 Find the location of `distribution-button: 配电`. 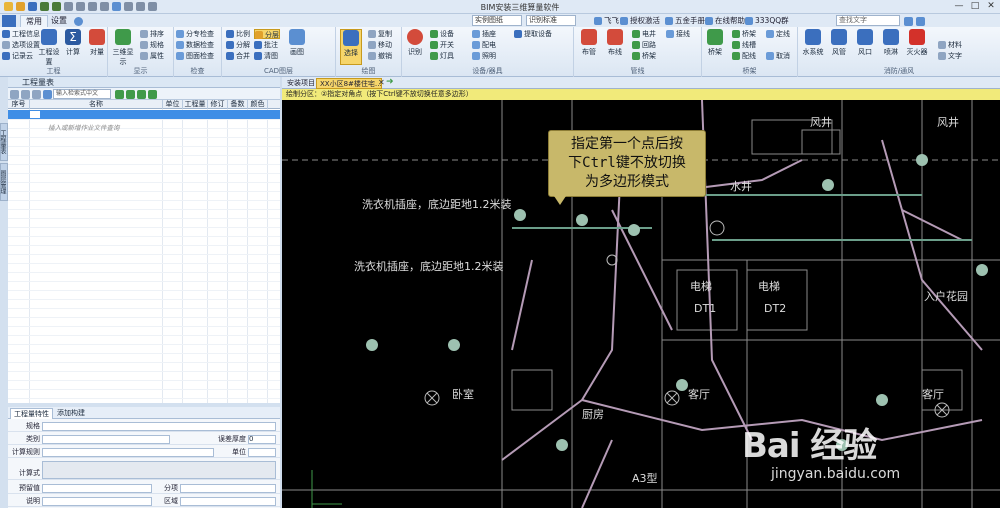

distribution-button: 配电 is located at coordinates (484, 45).